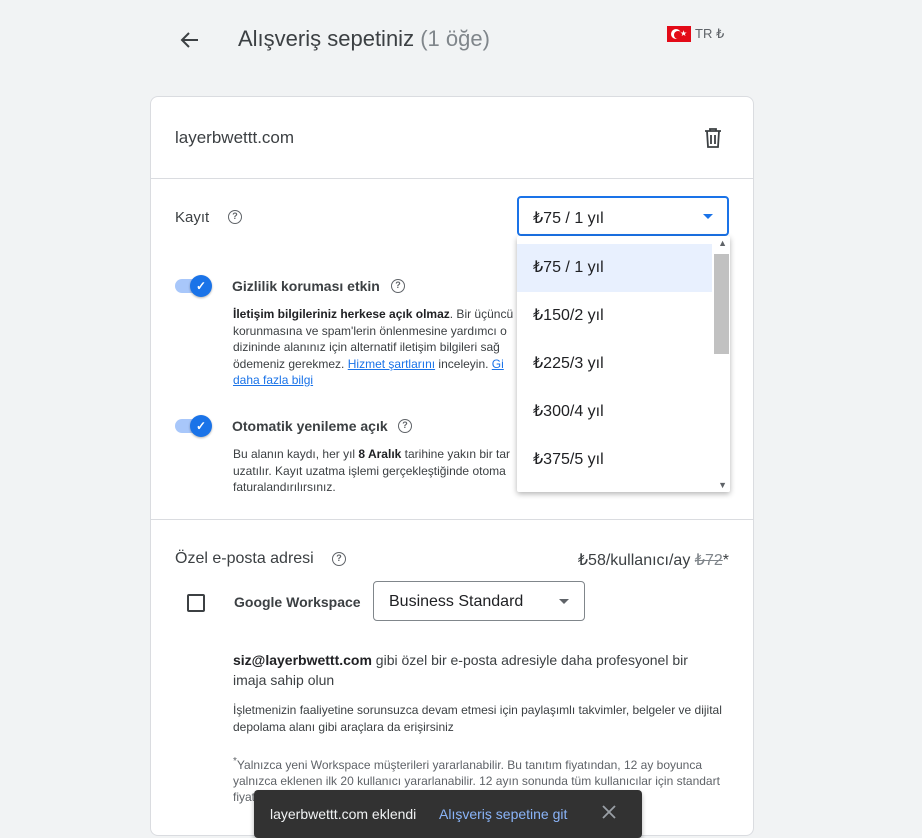 This screenshot has width=922, height=838. What do you see at coordinates (614, 268) in the screenshot?
I see `option-1-year: ₺75 / 1 yıl` at bounding box center [614, 268].